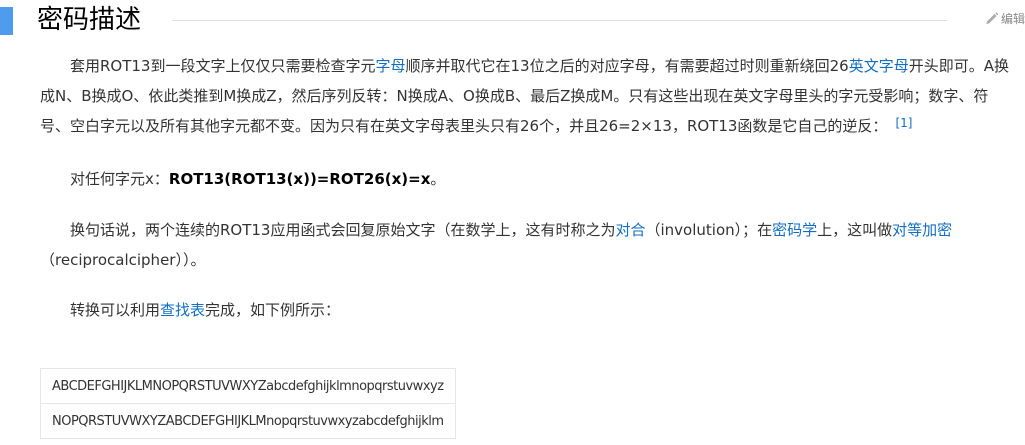 This screenshot has height=445, width=1025. I want to click on link-english-alphabet: 英文字母, so click(879, 66).